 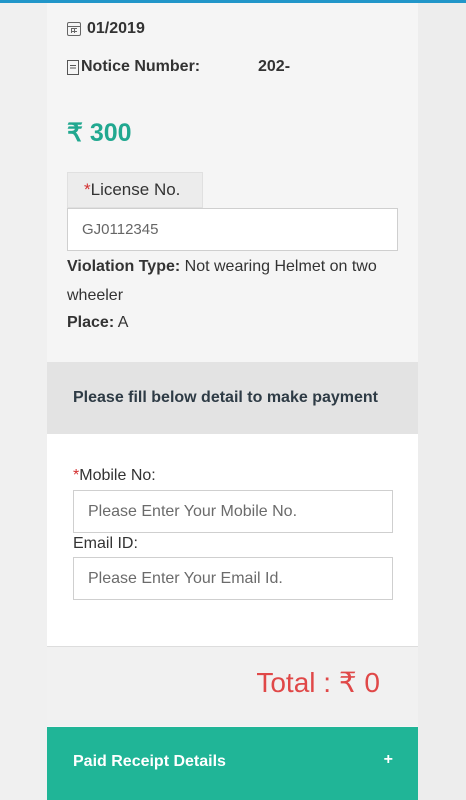 What do you see at coordinates (233, 511) in the screenshot?
I see `mobile-number-input` at bounding box center [233, 511].